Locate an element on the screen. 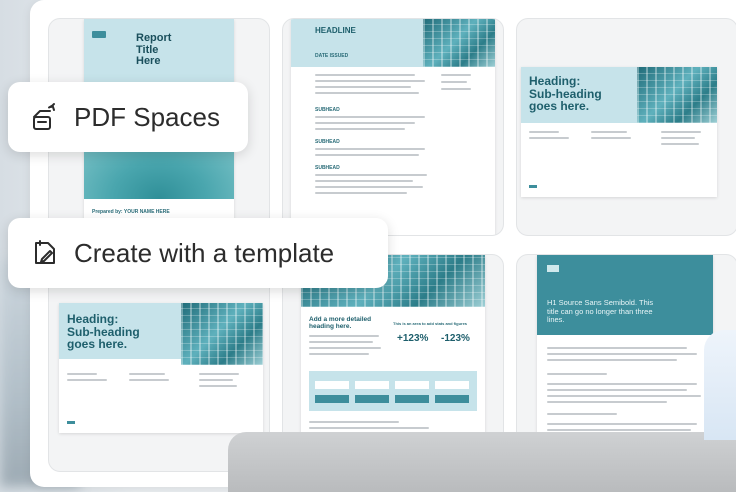  heading-bottom-line3: goes here. is located at coordinates (97, 344).